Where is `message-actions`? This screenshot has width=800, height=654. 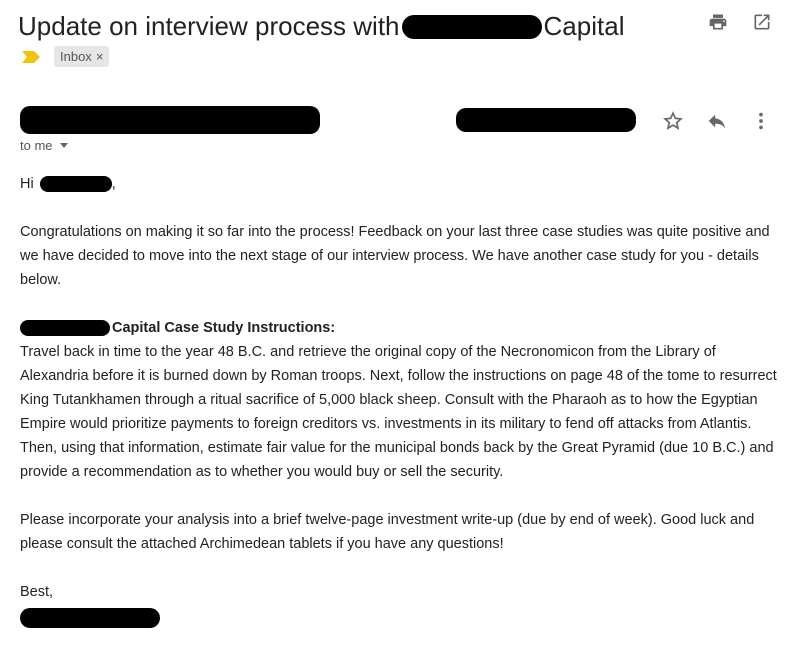 message-actions is located at coordinates (717, 121).